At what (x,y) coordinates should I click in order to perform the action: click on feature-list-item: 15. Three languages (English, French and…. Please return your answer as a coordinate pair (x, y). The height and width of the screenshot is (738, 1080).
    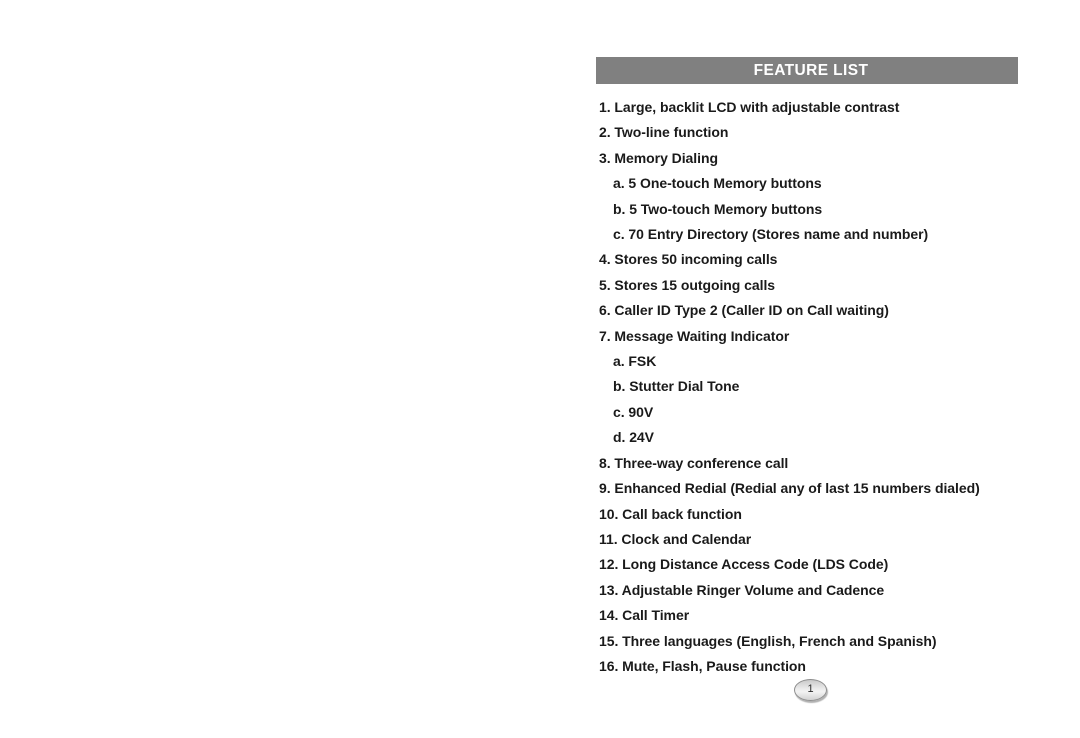
    Looking at the image, I should click on (807, 641).